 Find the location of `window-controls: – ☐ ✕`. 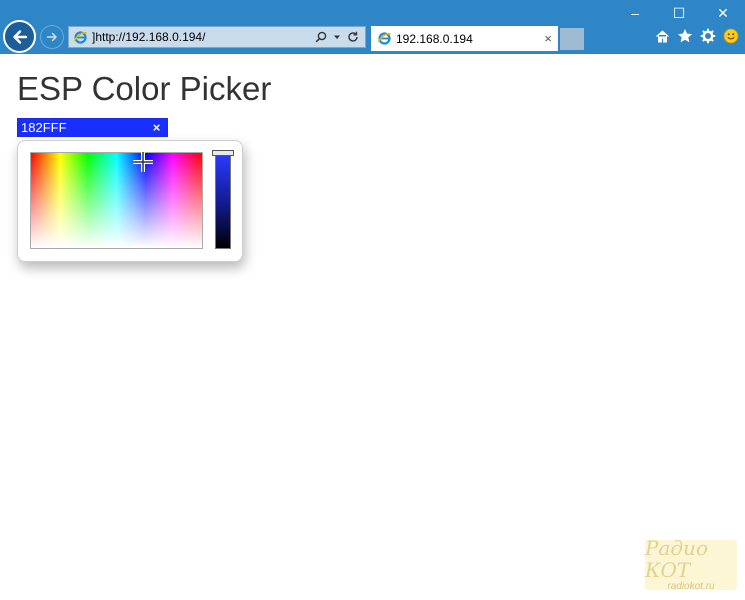

window-controls: – ☐ ✕ is located at coordinates (679, 13).